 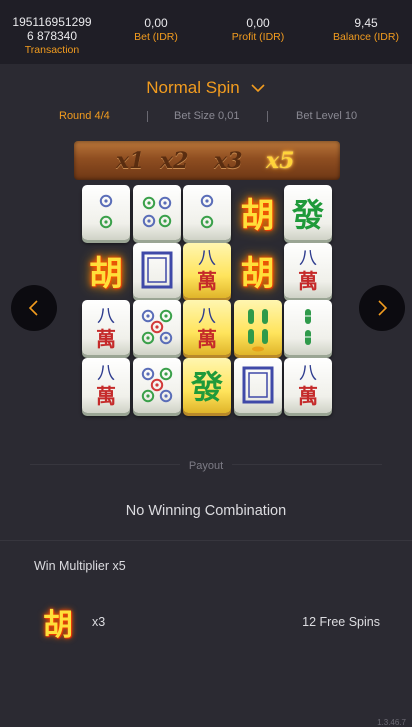 I want to click on payout-label: Payout, so click(x=206, y=466).